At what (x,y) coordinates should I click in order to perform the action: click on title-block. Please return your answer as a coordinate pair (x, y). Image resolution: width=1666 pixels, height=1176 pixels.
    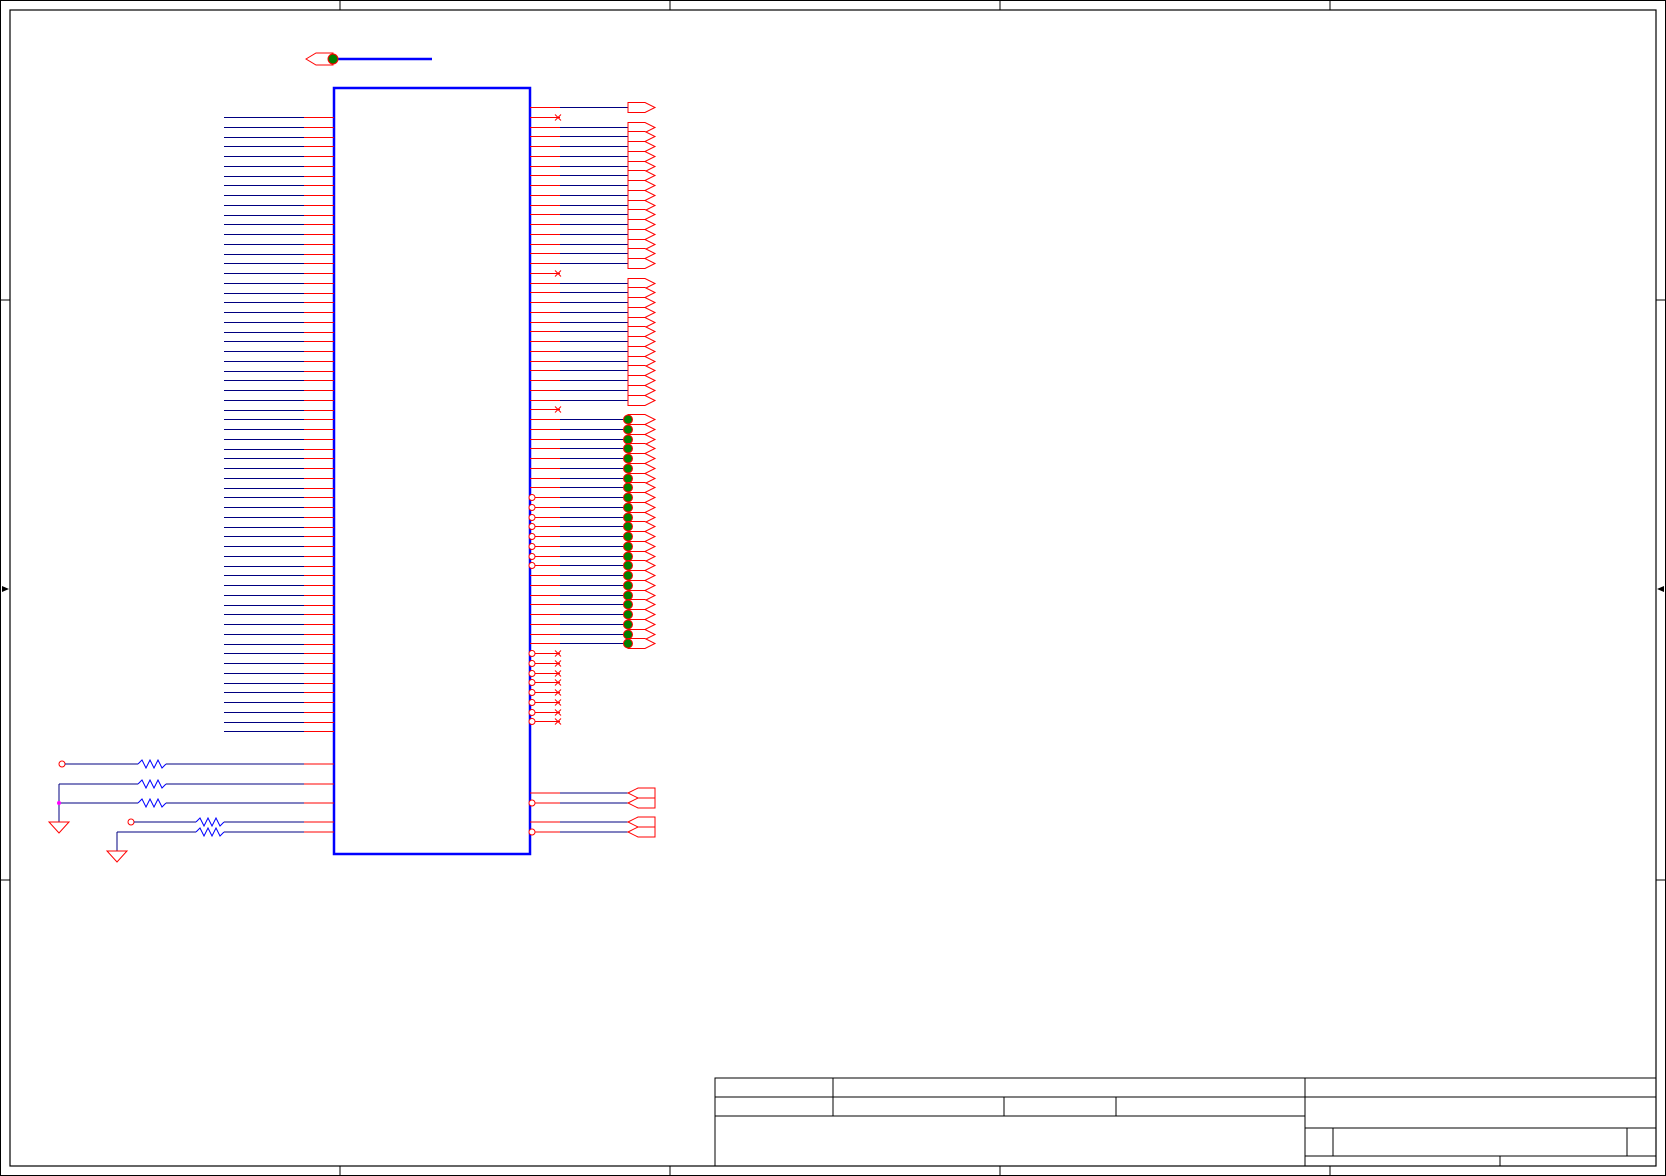
    Looking at the image, I should click on (1185, 1122).